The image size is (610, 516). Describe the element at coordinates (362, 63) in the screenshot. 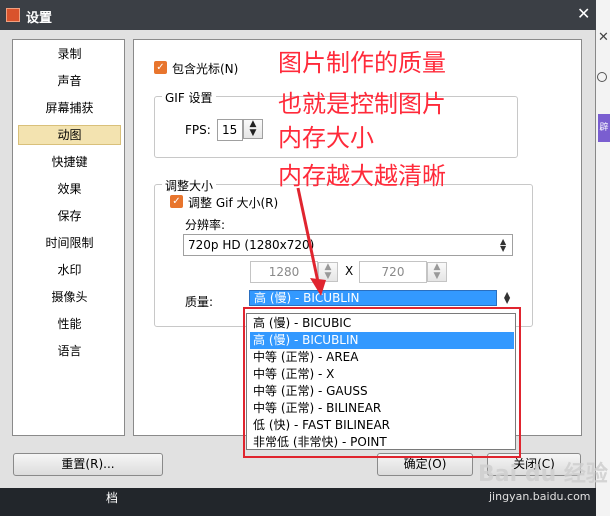

I see `annotation-line-1: 图片制作的质量` at that location.